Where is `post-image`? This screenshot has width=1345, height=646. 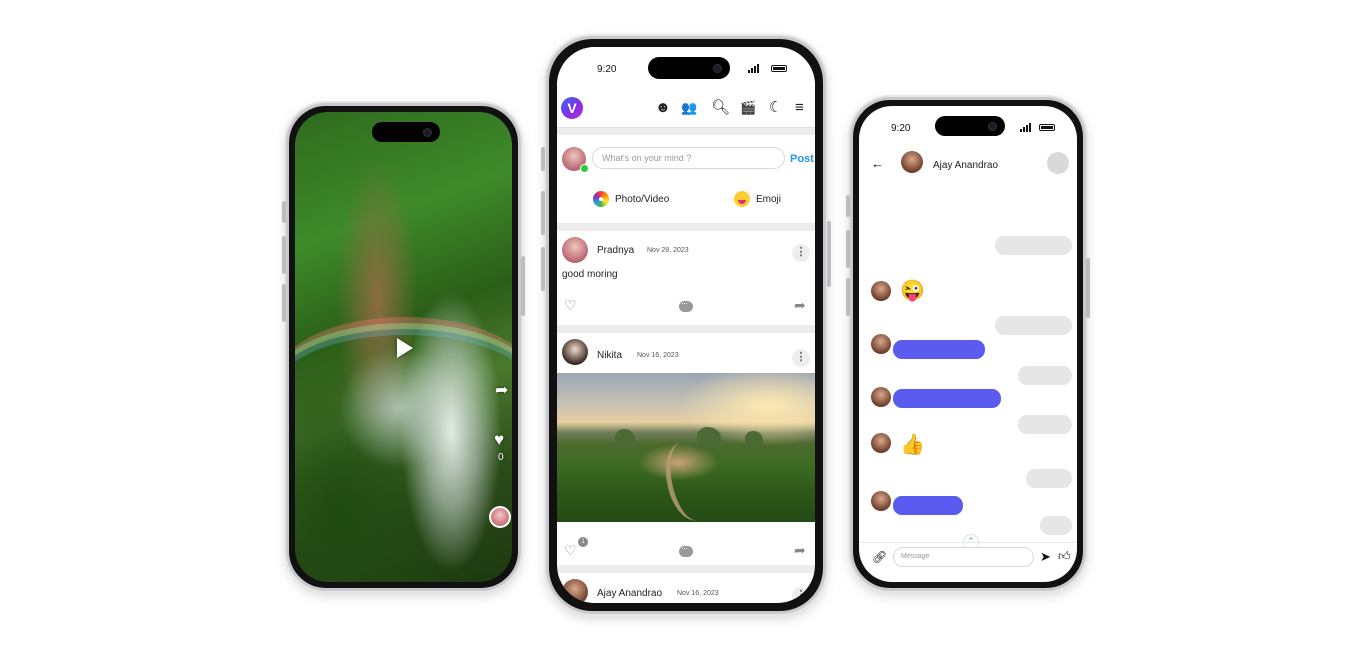
post-image is located at coordinates (686, 449).